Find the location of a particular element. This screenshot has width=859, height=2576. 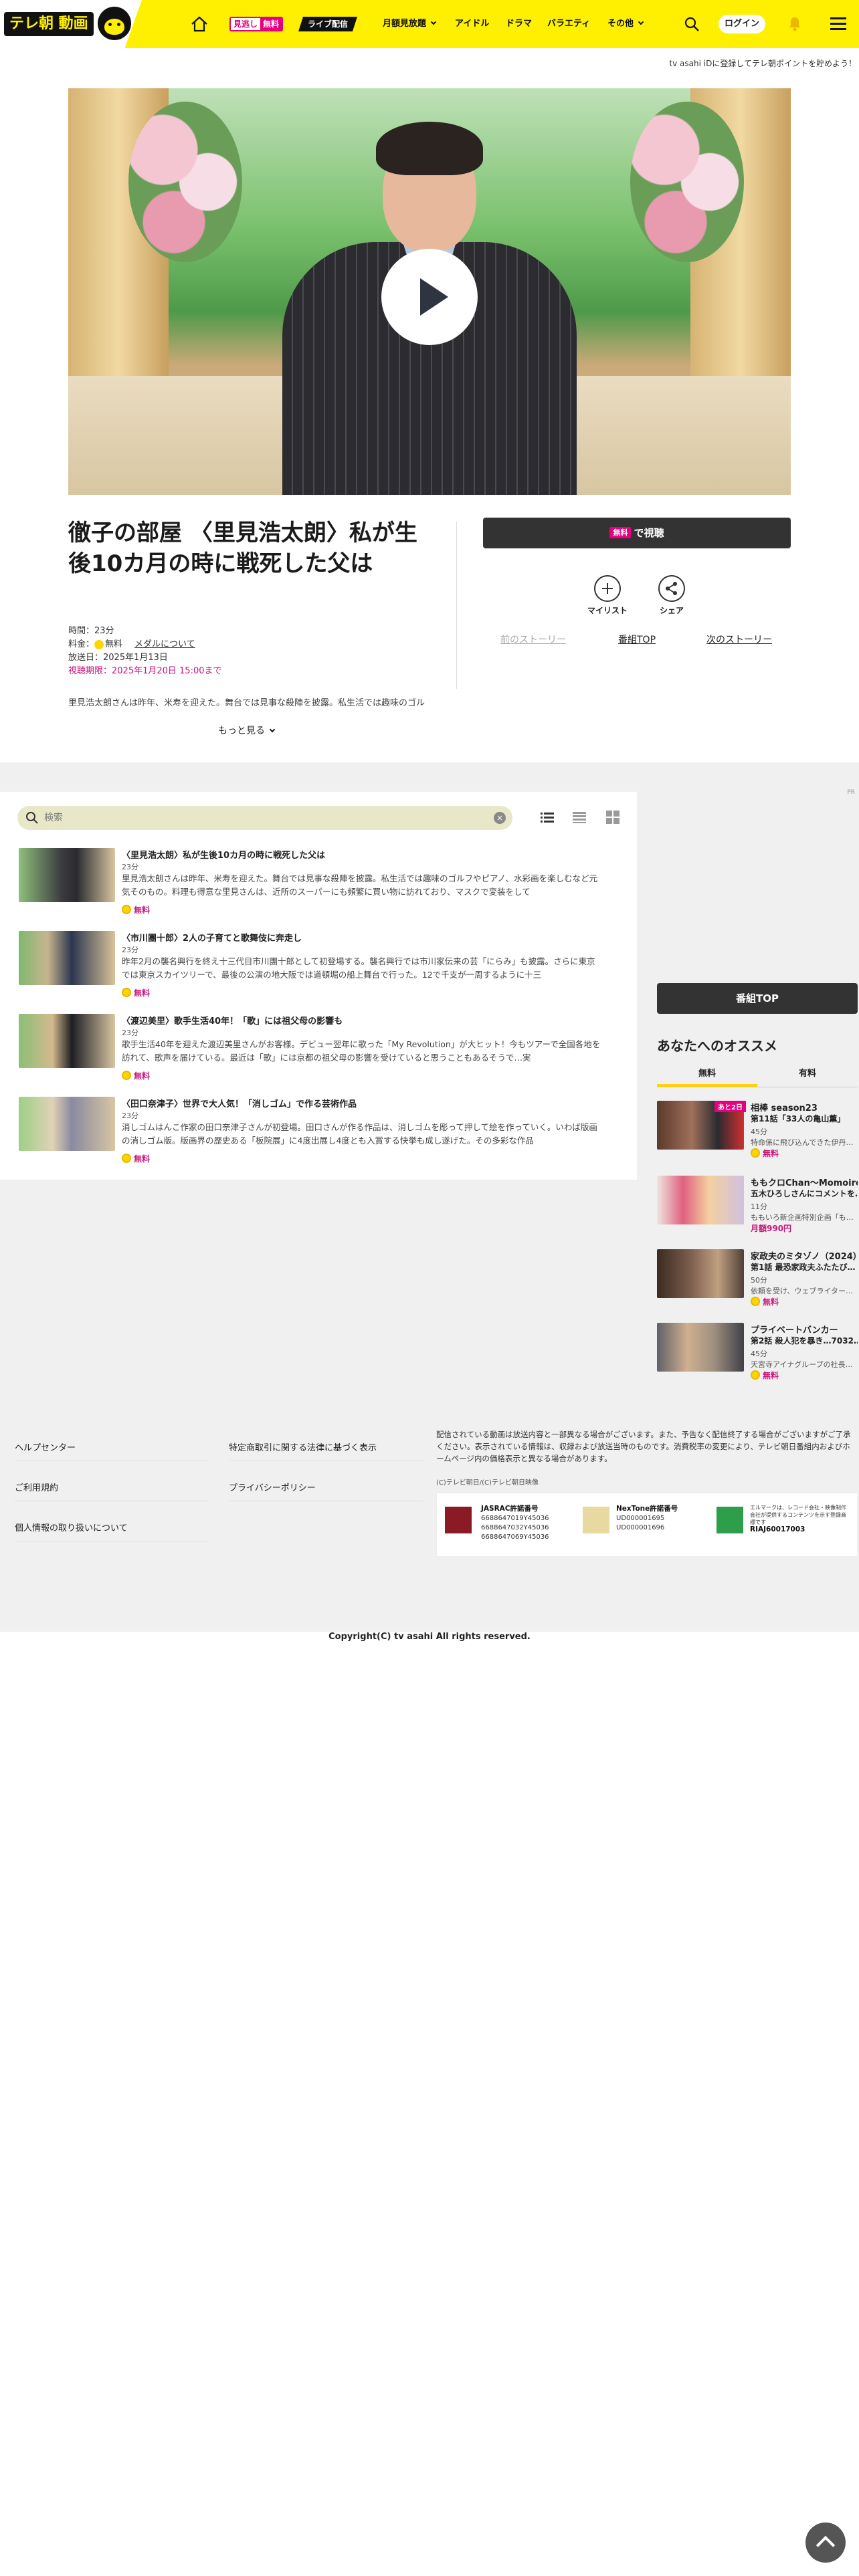

nav-monthly: 月額見放題 is located at coordinates (410, 24).